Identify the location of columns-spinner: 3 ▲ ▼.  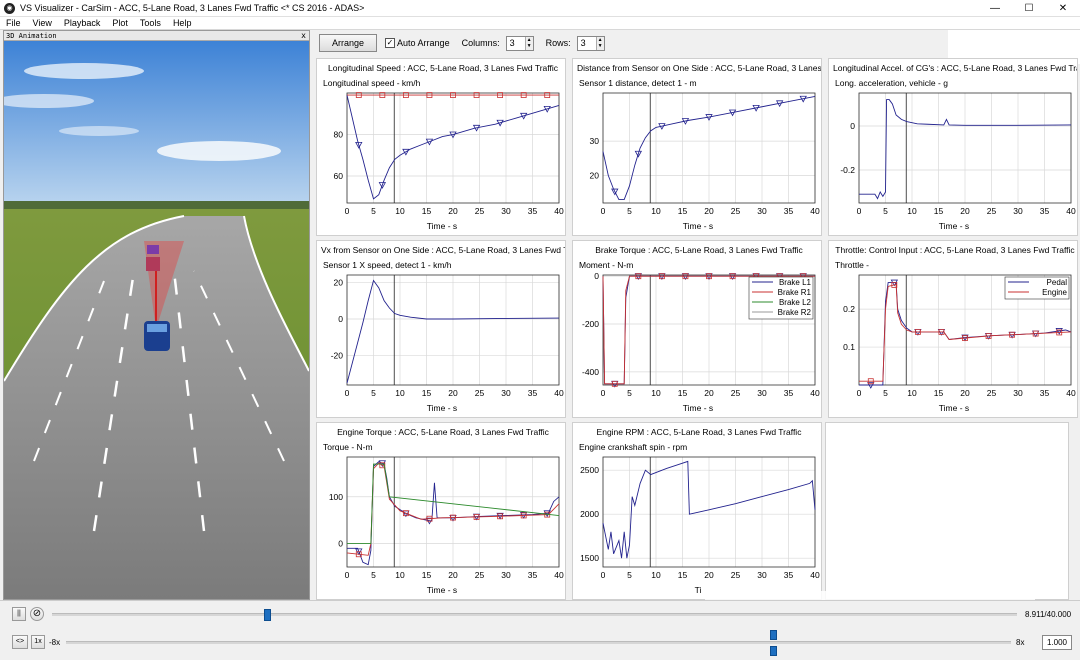
(519, 43).